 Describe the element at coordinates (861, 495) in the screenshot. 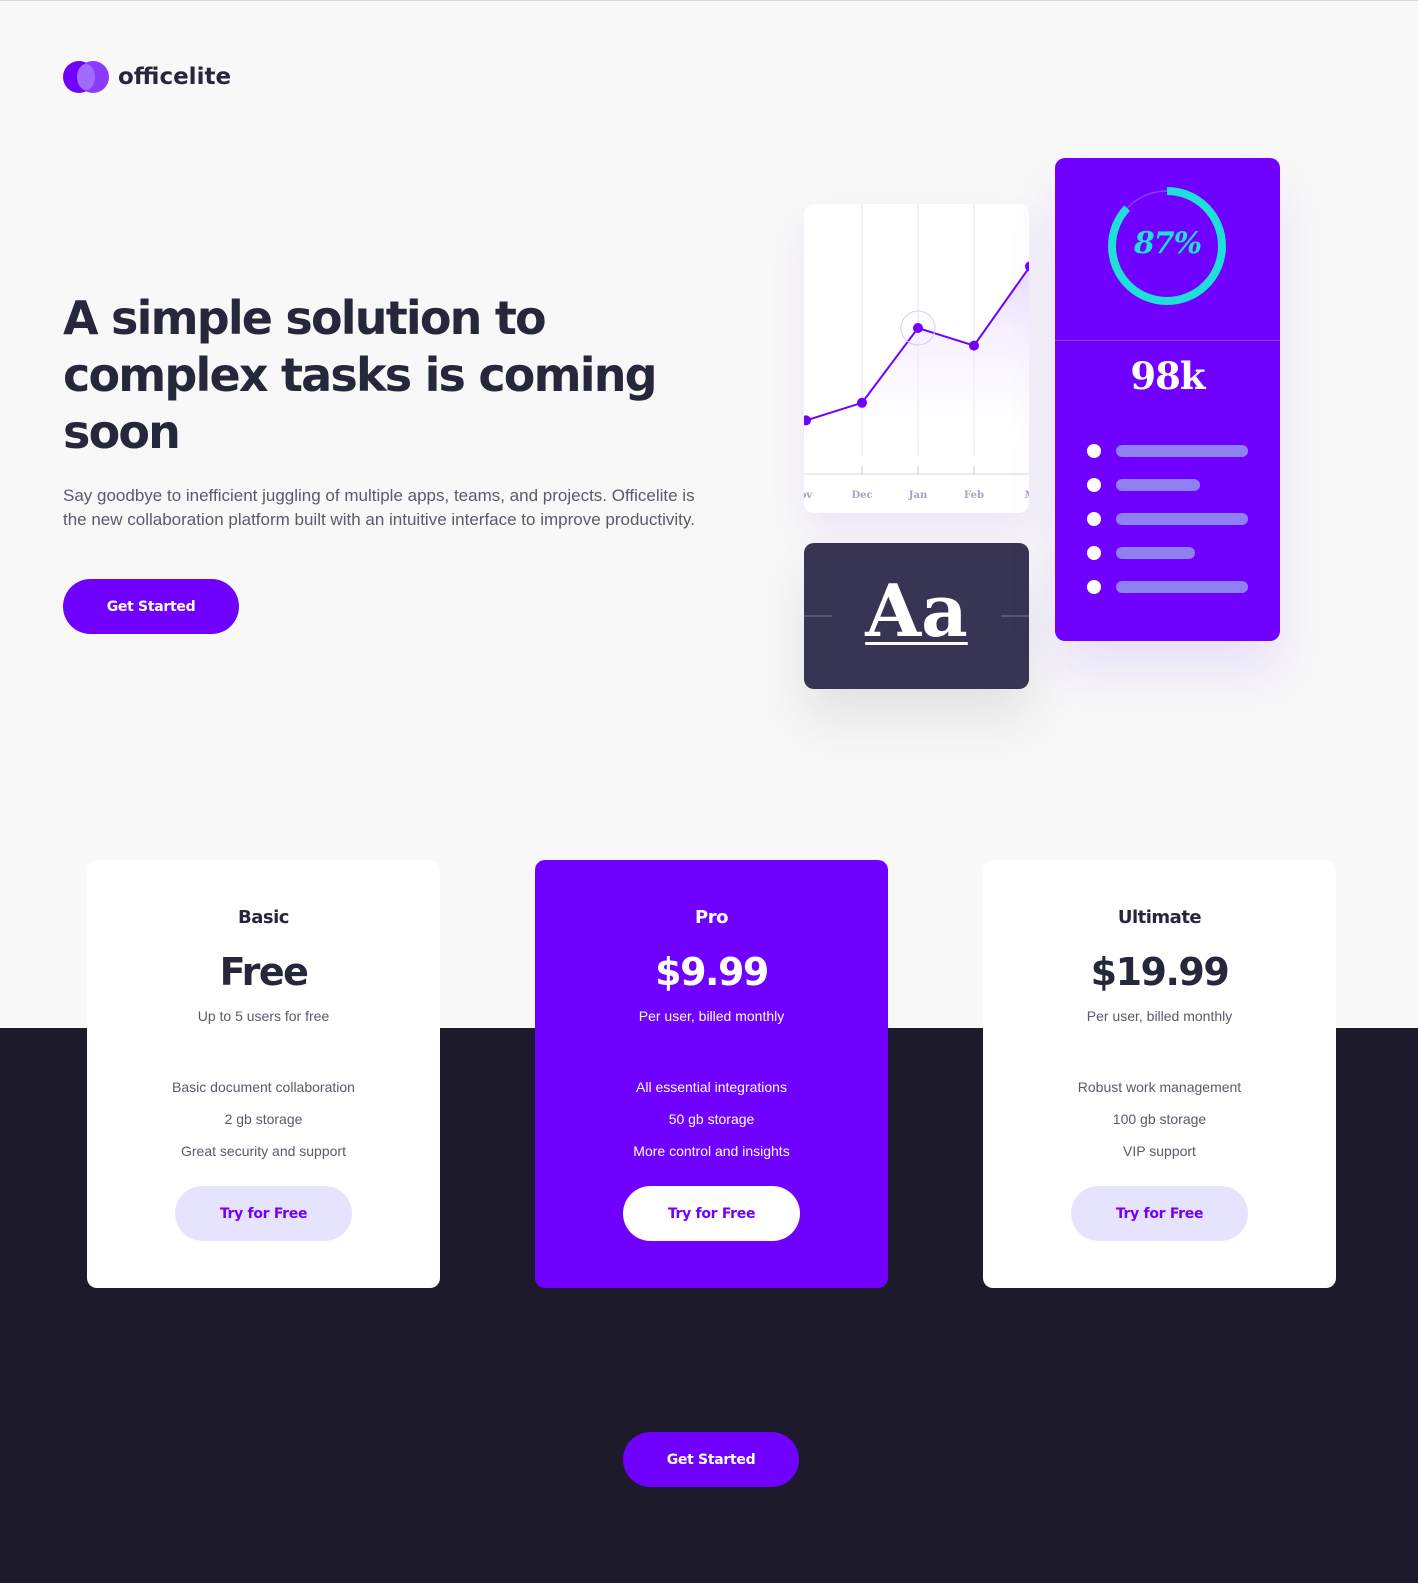

I see `chart-x-label: Dec` at that location.